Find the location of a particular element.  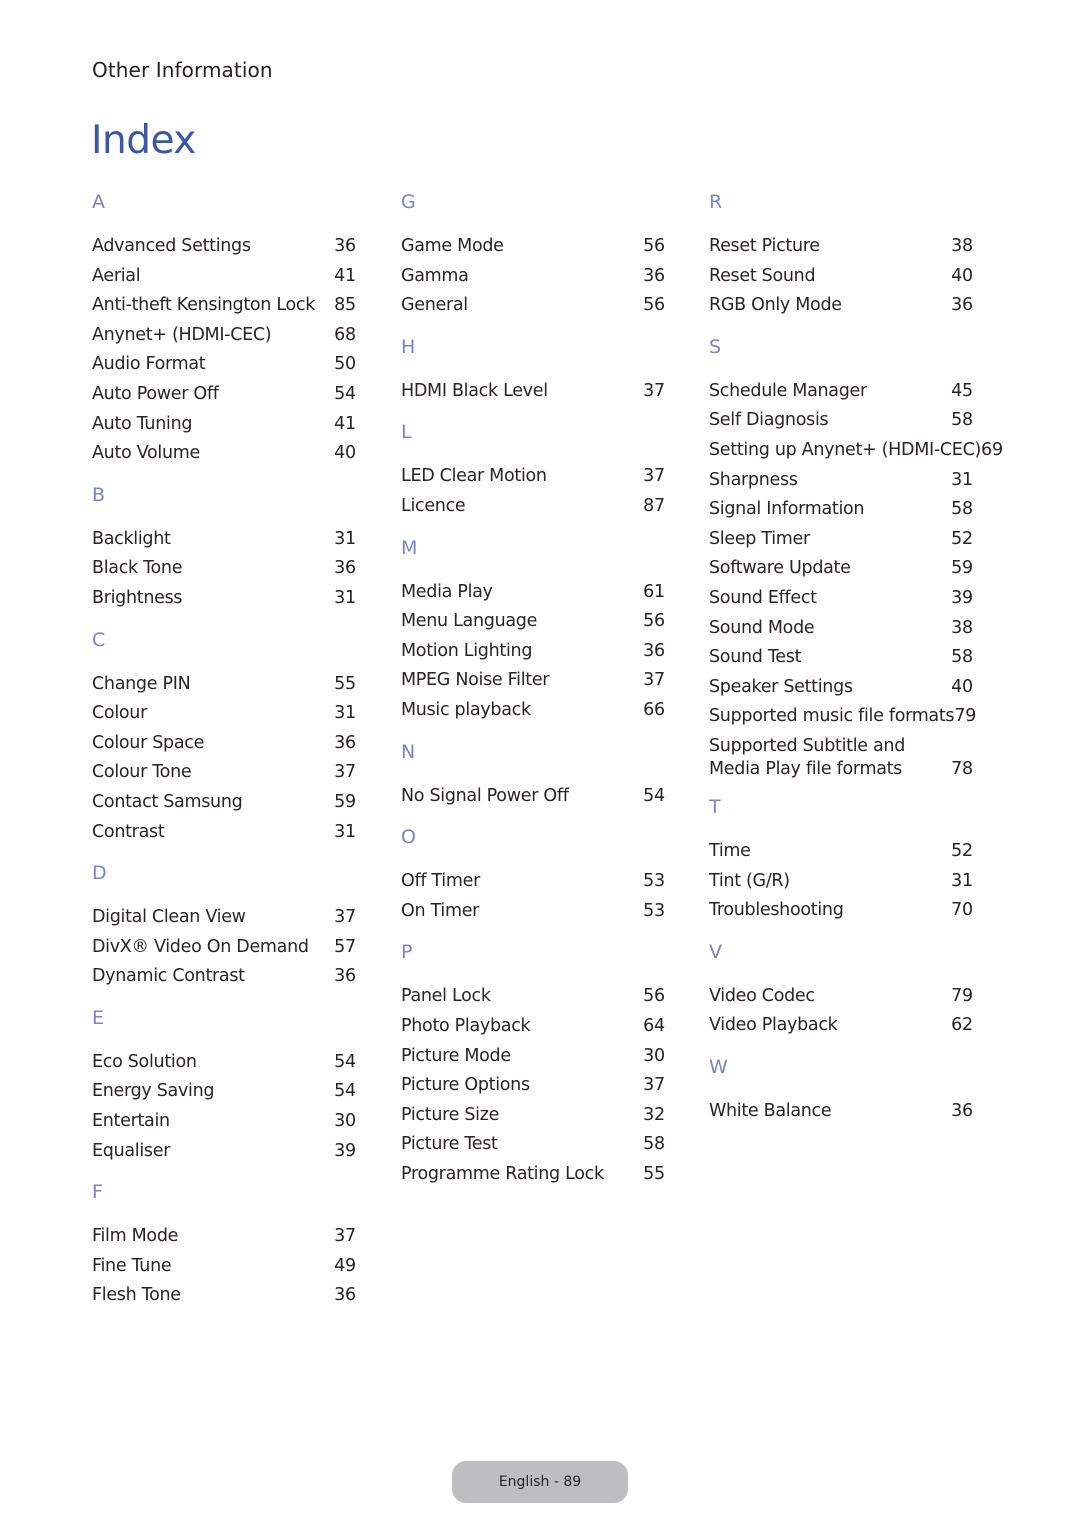

index-page-number: 54 is located at coordinates (345, 395).